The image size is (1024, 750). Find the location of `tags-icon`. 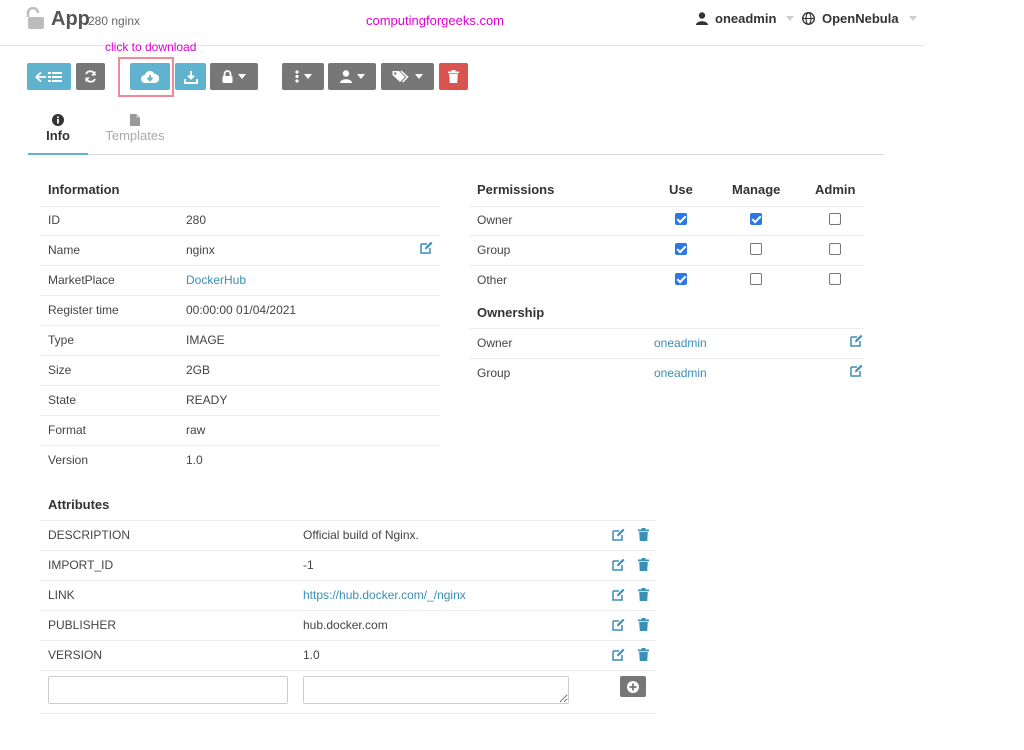

tags-icon is located at coordinates (400, 76).